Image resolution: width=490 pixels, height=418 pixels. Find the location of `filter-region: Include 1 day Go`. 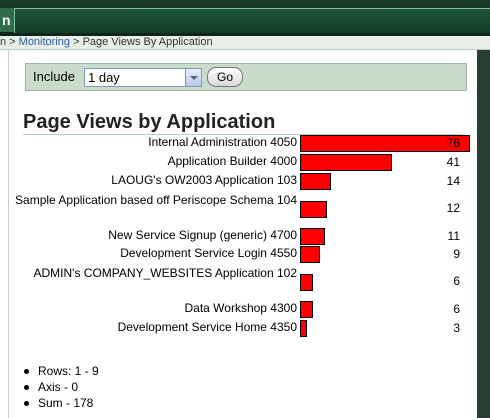

filter-region: Include 1 day Go is located at coordinates (246, 77).